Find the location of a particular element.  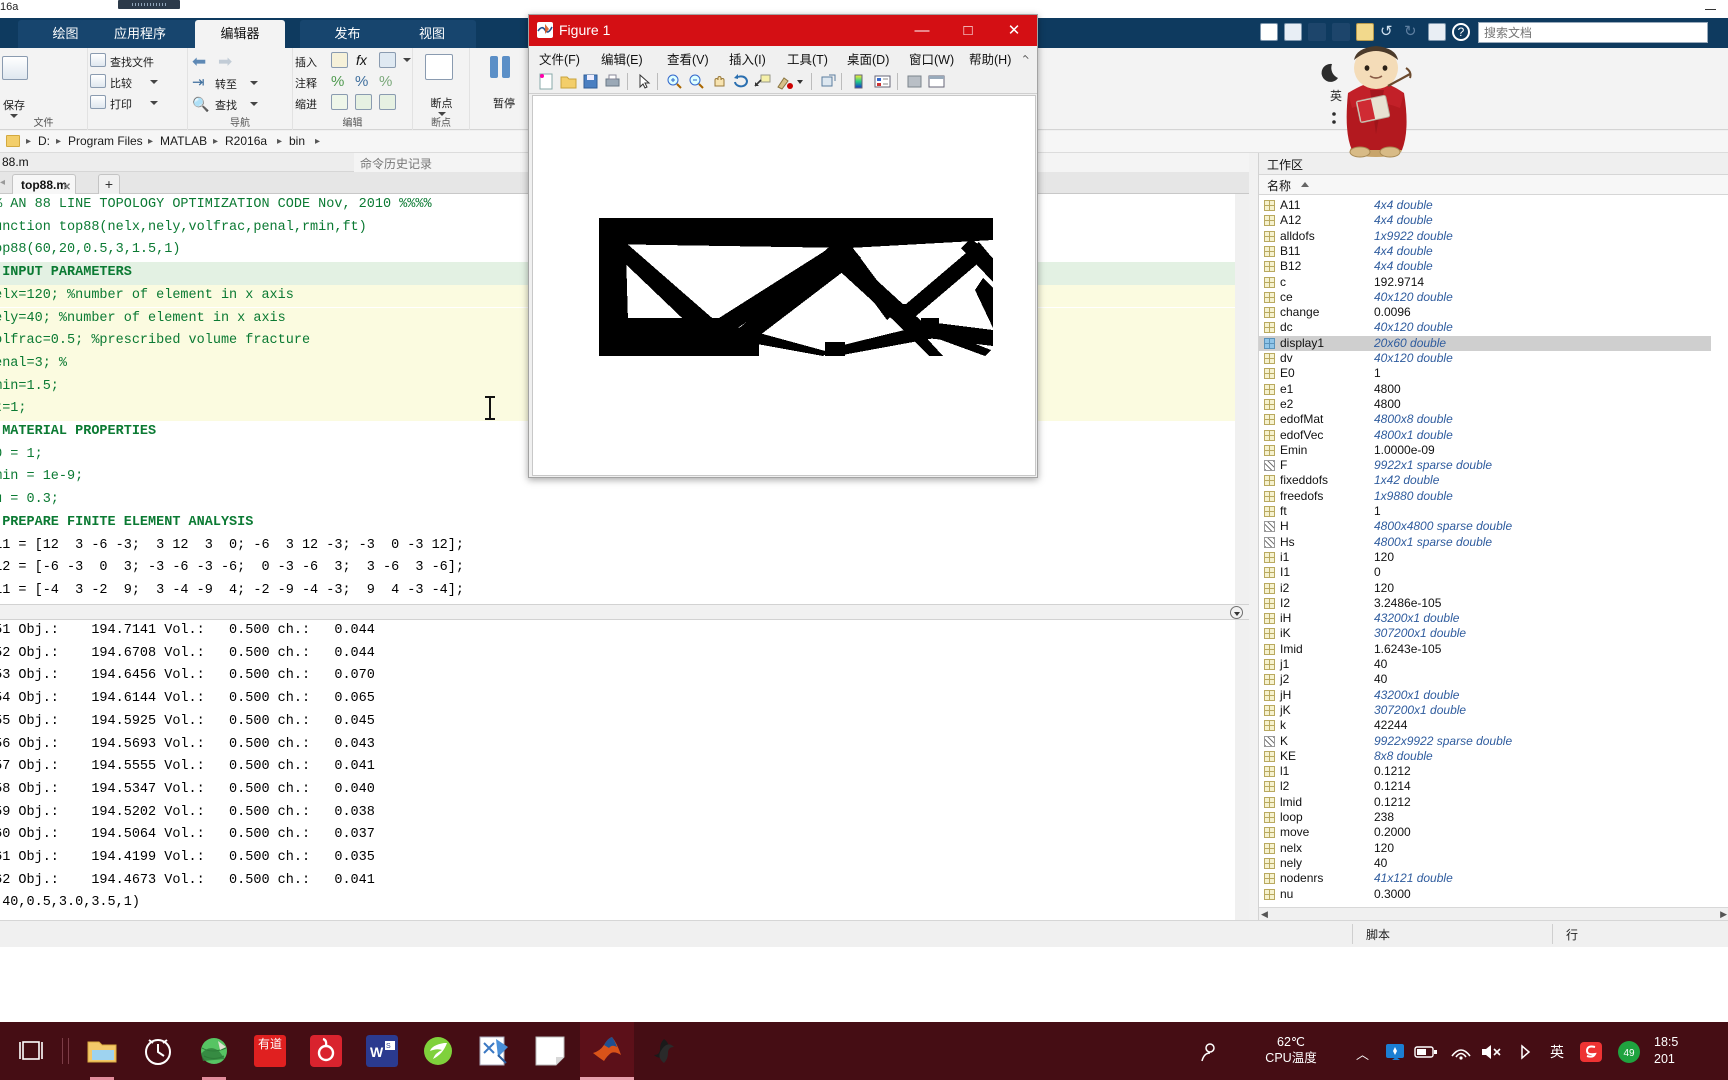

battery-icon is located at coordinates (1426, 1054).